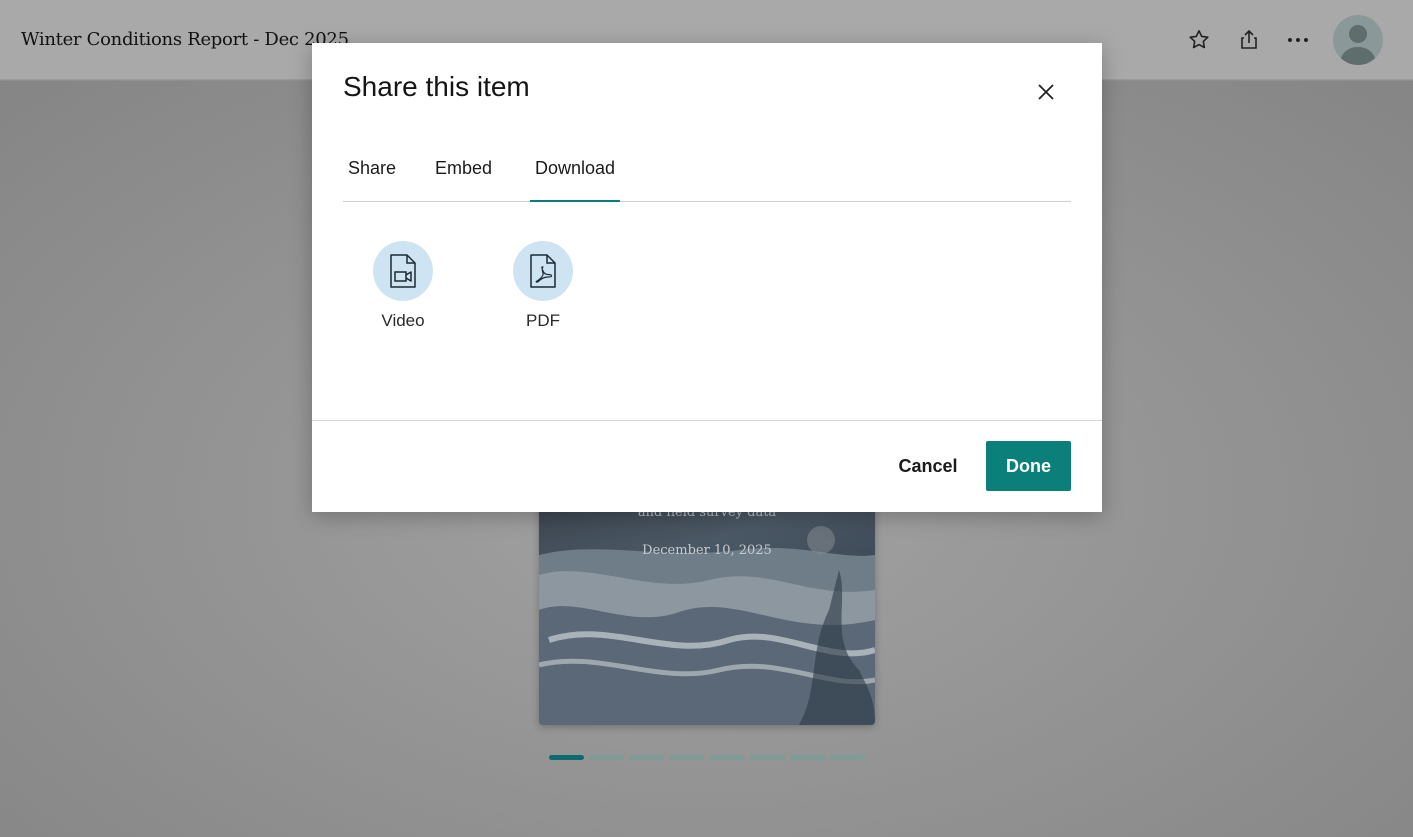 This screenshot has height=837, width=1413. What do you see at coordinates (707, 625) in the screenshot?
I see `snow-landscape-image` at bounding box center [707, 625].